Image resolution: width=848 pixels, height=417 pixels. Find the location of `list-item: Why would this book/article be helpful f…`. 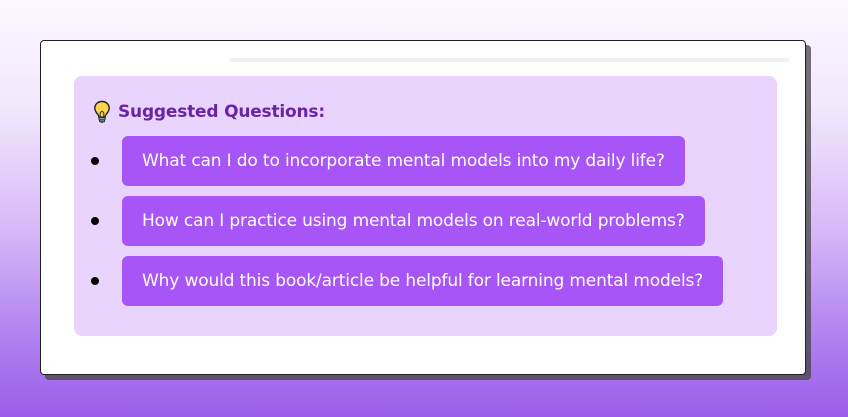

list-item: Why would this book/article be helpful f… is located at coordinates (406, 281).